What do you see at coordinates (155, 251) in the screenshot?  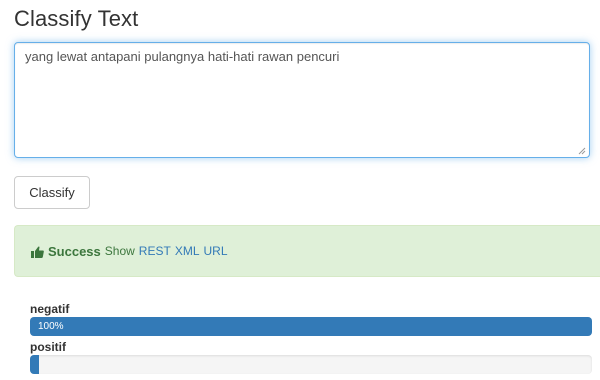 I see `rest-link: REST` at bounding box center [155, 251].